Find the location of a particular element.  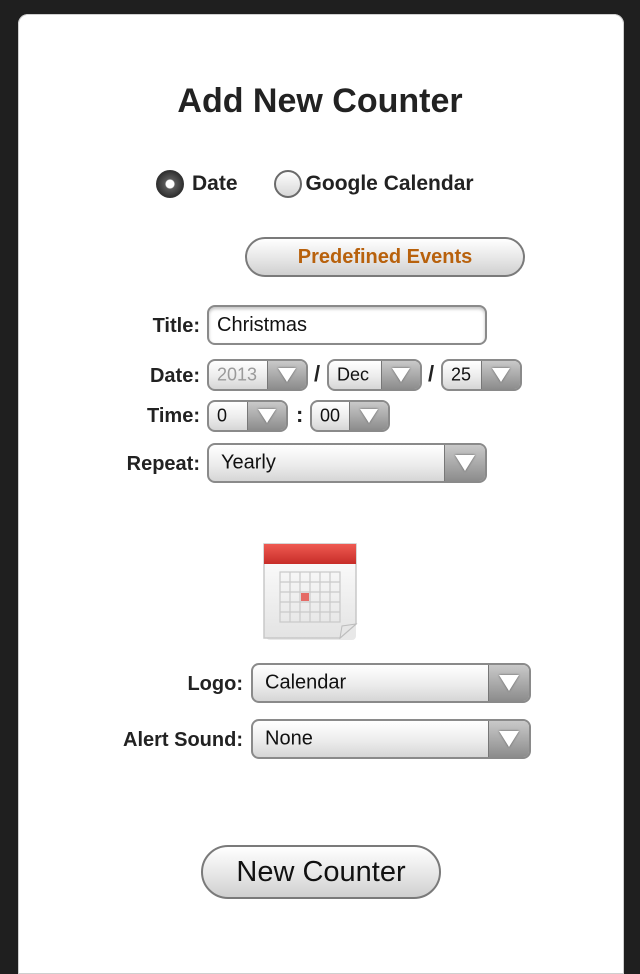

day-dropdown-arrow is located at coordinates (500, 375).